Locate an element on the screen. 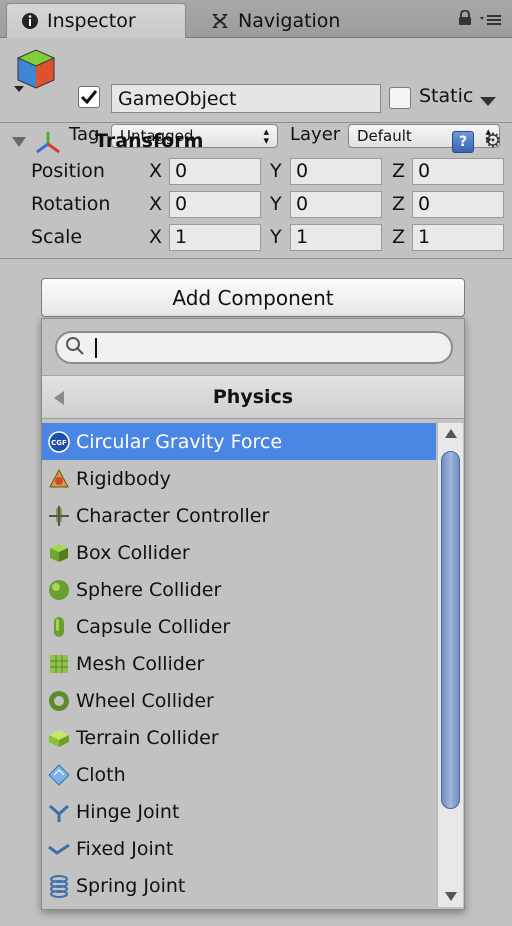 The height and width of the screenshot is (926, 512). layer-value: Default is located at coordinates (384, 136).